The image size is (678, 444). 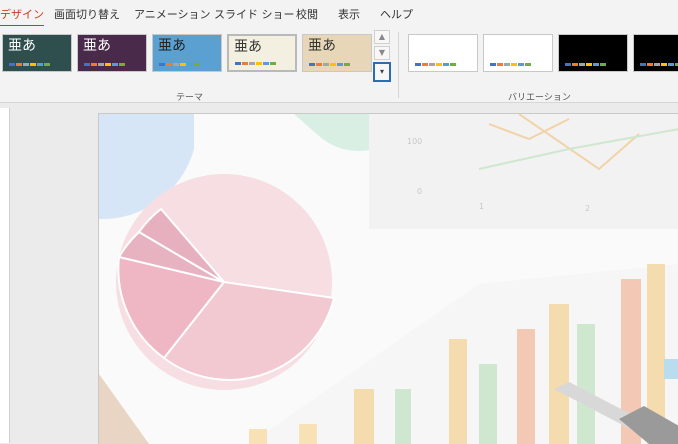 What do you see at coordinates (587, 208) in the screenshot?
I see `chart-tick-label: 2` at bounding box center [587, 208].